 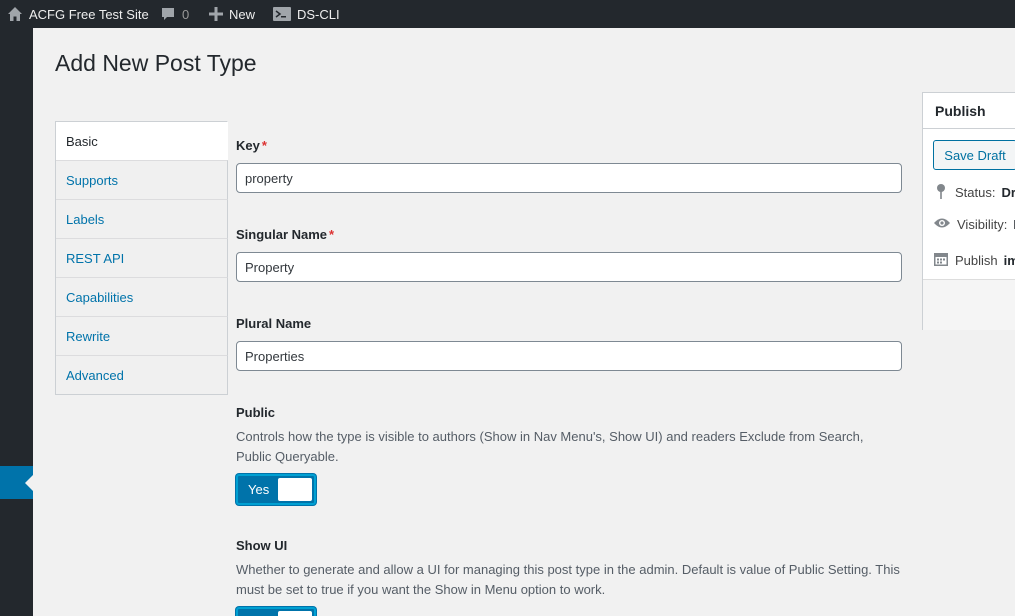 What do you see at coordinates (16, 322) in the screenshot?
I see `admin-menu` at bounding box center [16, 322].